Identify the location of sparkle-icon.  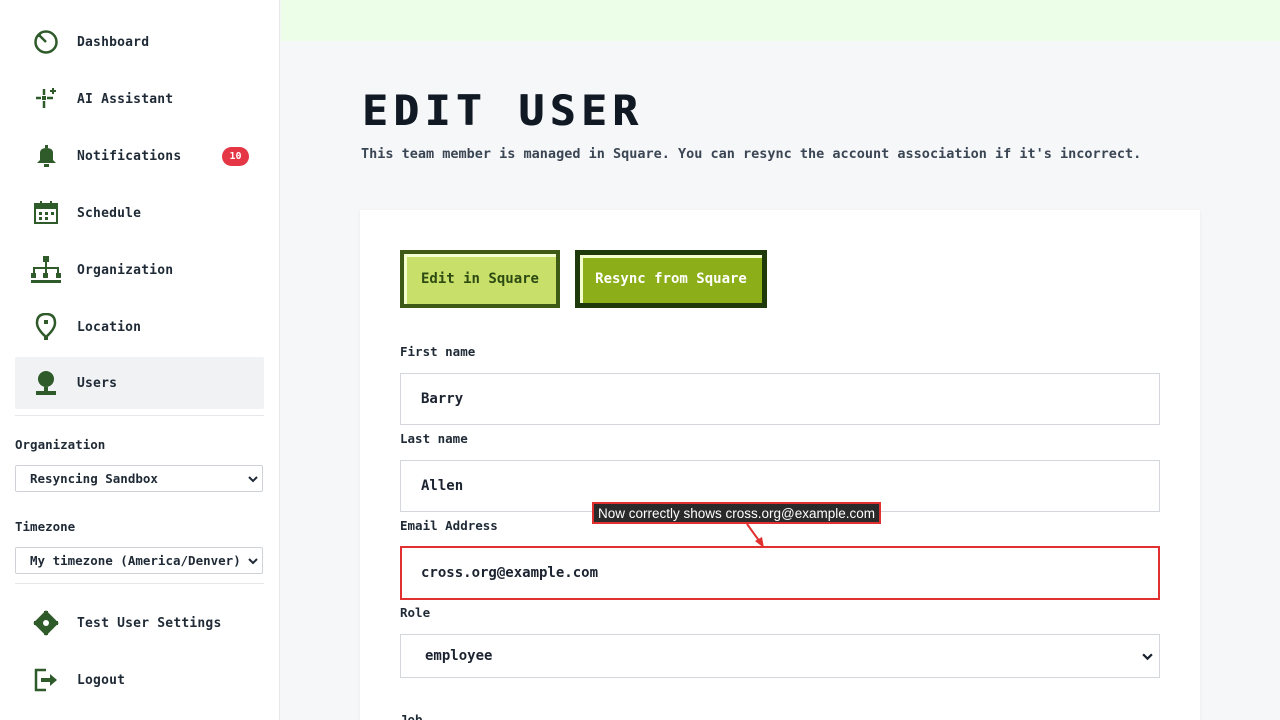
(46, 99).